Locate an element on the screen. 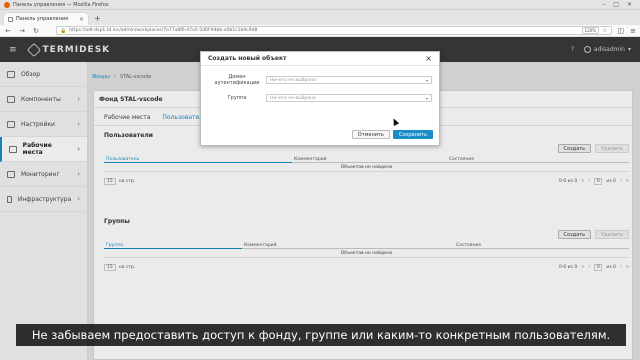 Image resolution: width=640 pixels, height=360 pixels. browser-tabbar: Панель управления × + is located at coordinates (320, 17).